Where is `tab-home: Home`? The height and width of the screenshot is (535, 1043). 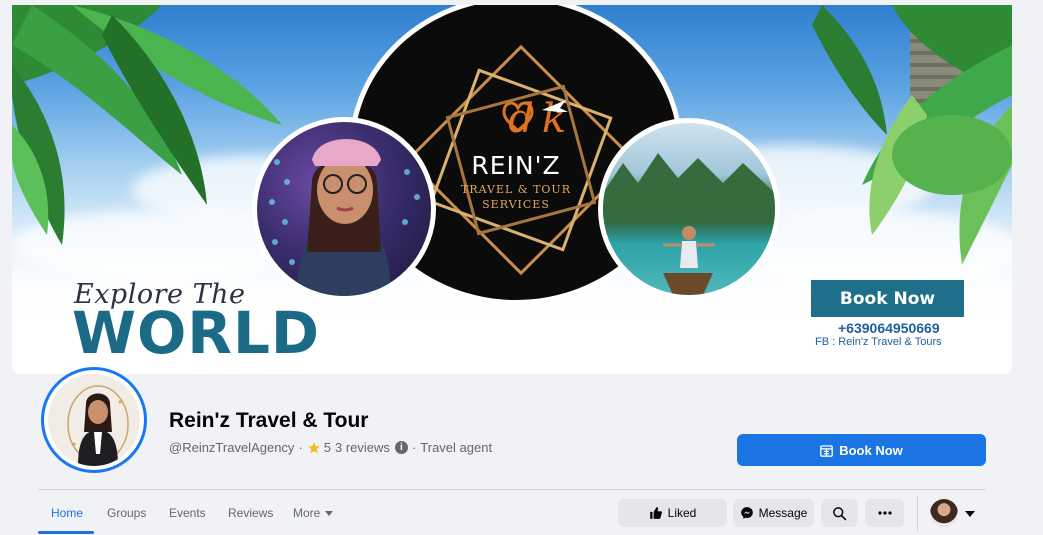 tab-home: Home is located at coordinates (67, 513).